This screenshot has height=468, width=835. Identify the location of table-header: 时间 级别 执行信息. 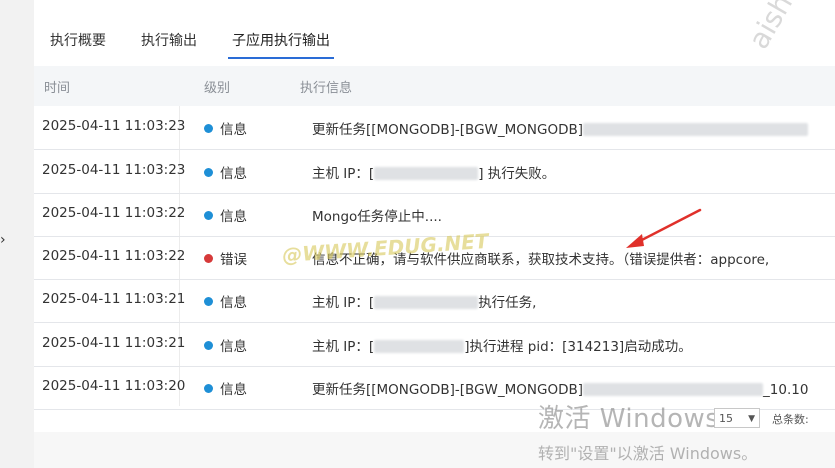
(434, 86).